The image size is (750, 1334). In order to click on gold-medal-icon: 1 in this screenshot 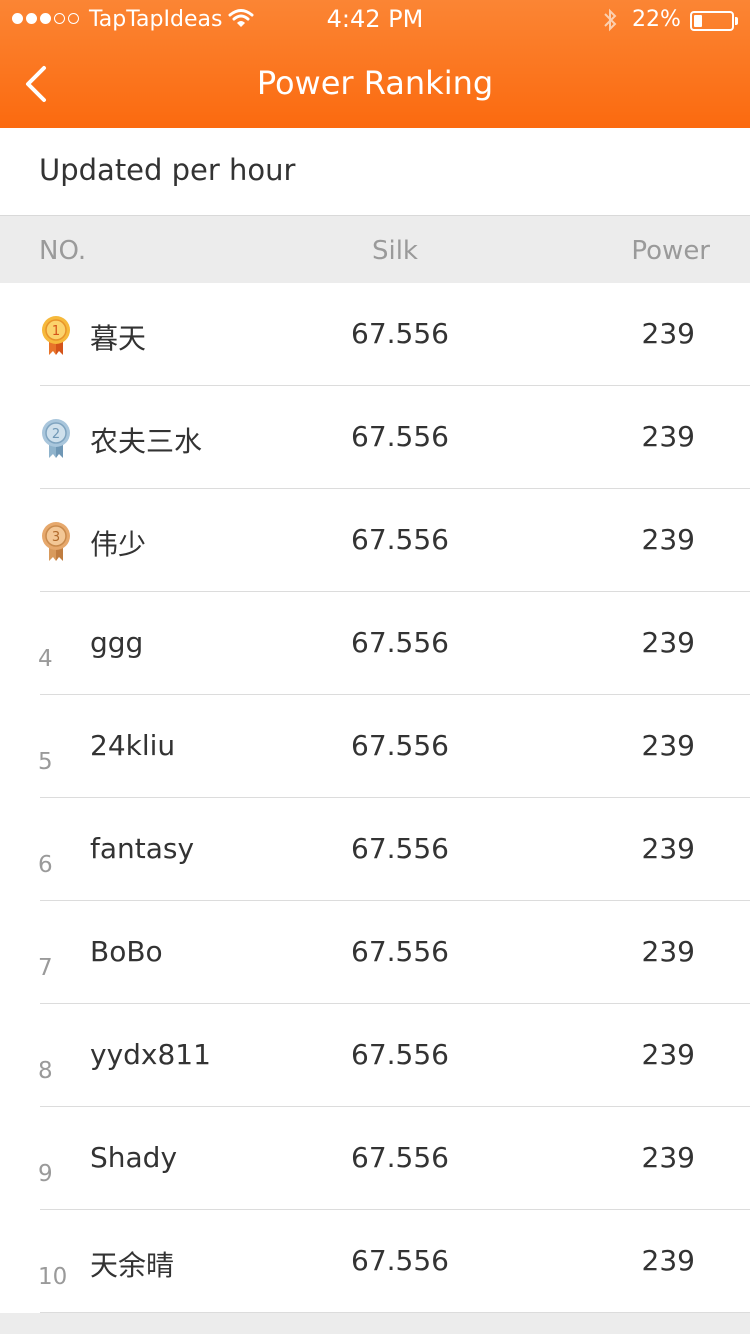, I will do `click(56, 335)`.